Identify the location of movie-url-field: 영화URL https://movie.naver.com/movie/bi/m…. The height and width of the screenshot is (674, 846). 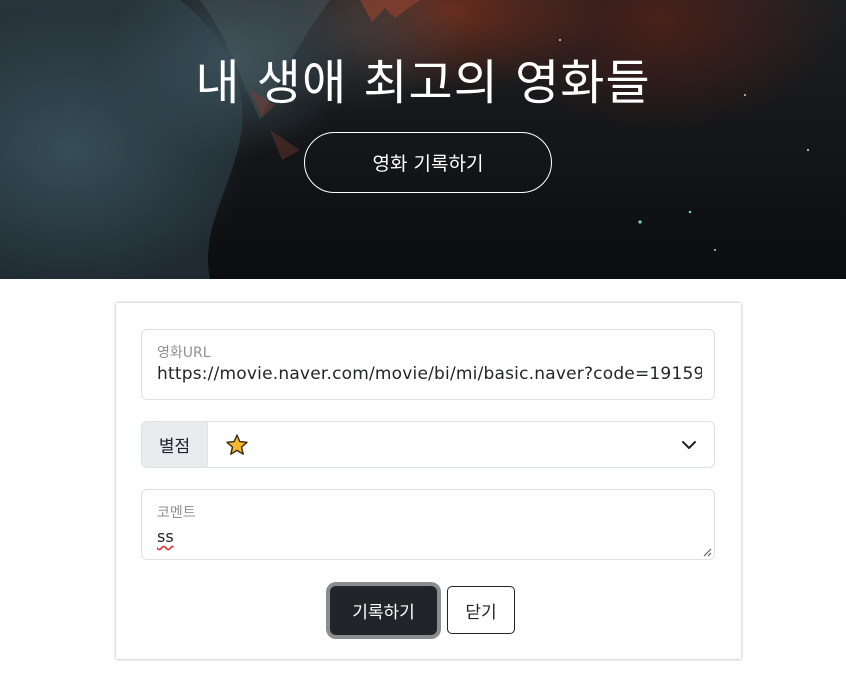
(428, 364).